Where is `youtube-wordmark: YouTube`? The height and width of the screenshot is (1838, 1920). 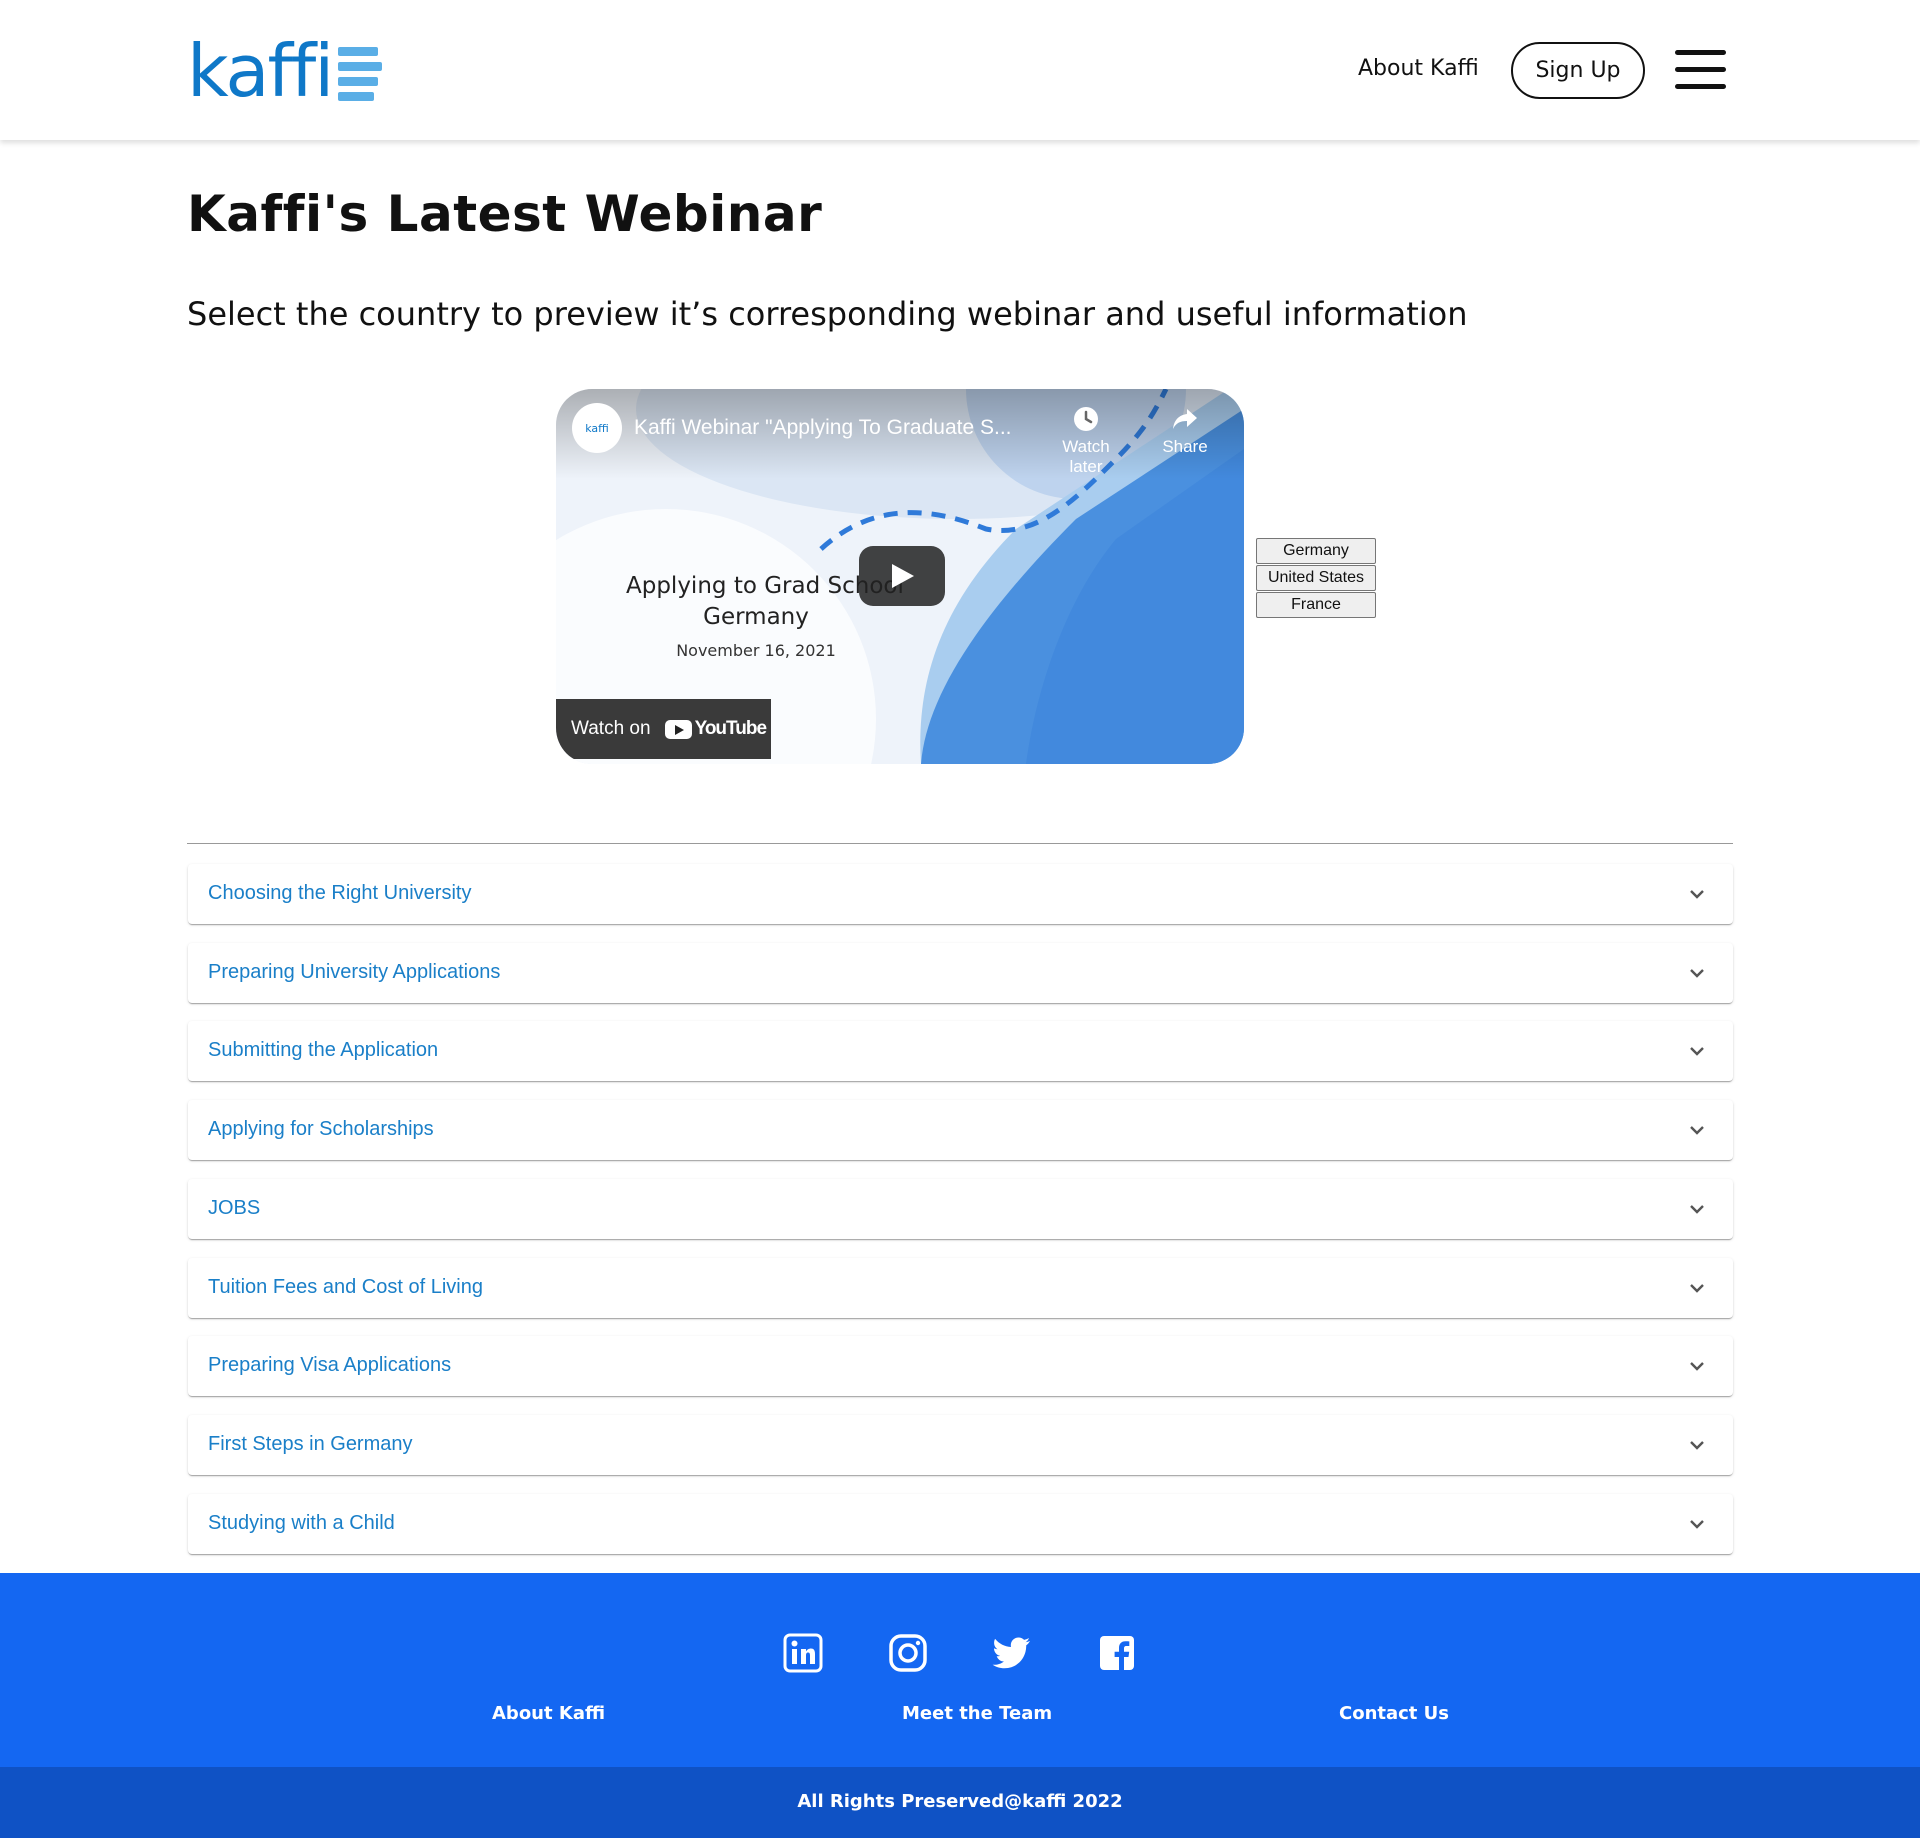
youtube-wordmark: YouTube is located at coordinates (730, 728).